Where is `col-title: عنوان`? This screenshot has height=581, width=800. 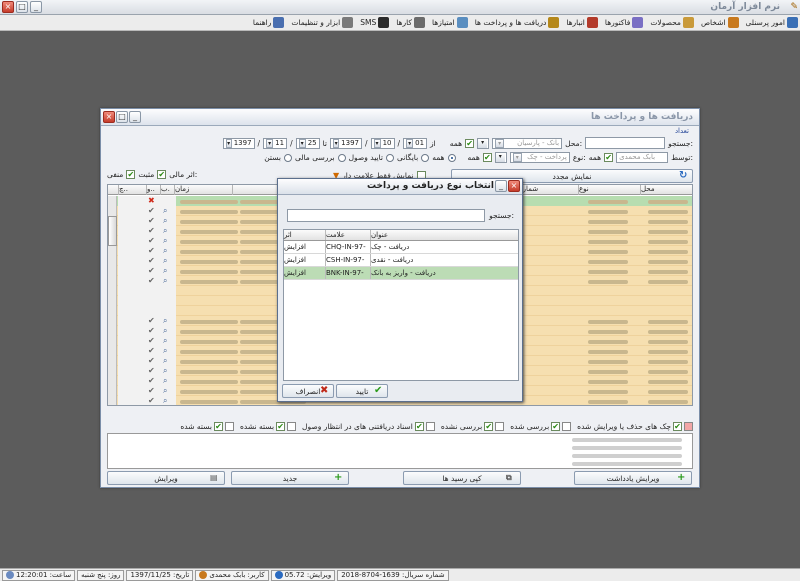 col-title: عنوان is located at coordinates (444, 235).